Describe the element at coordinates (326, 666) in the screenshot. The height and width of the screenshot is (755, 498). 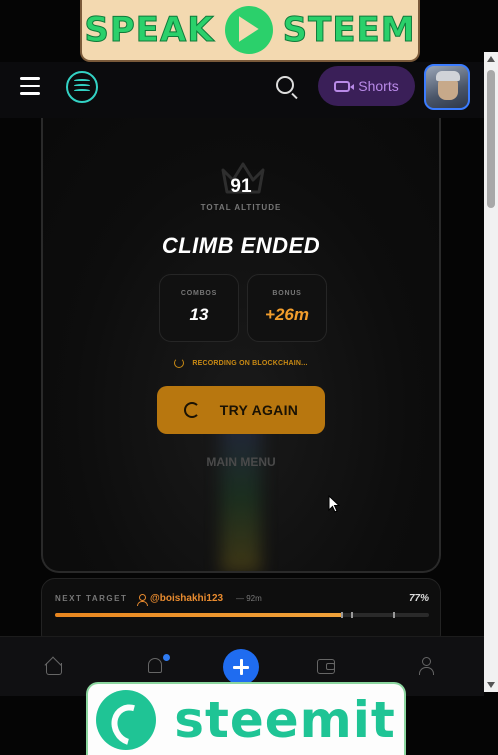
I see `wallet-icon` at that location.